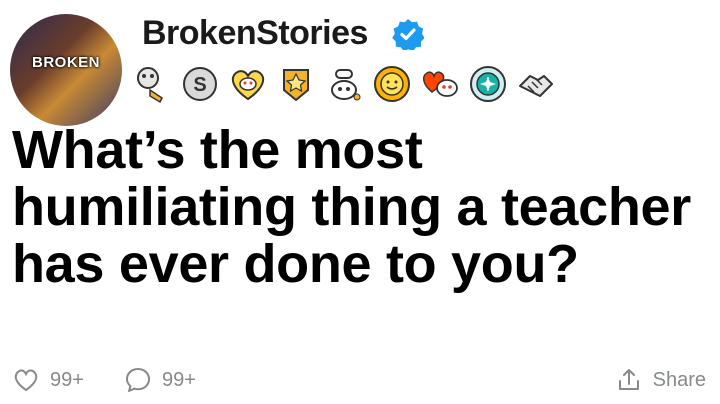 The image size is (720, 404). I want to click on avatar: BROKEN, so click(66, 70).